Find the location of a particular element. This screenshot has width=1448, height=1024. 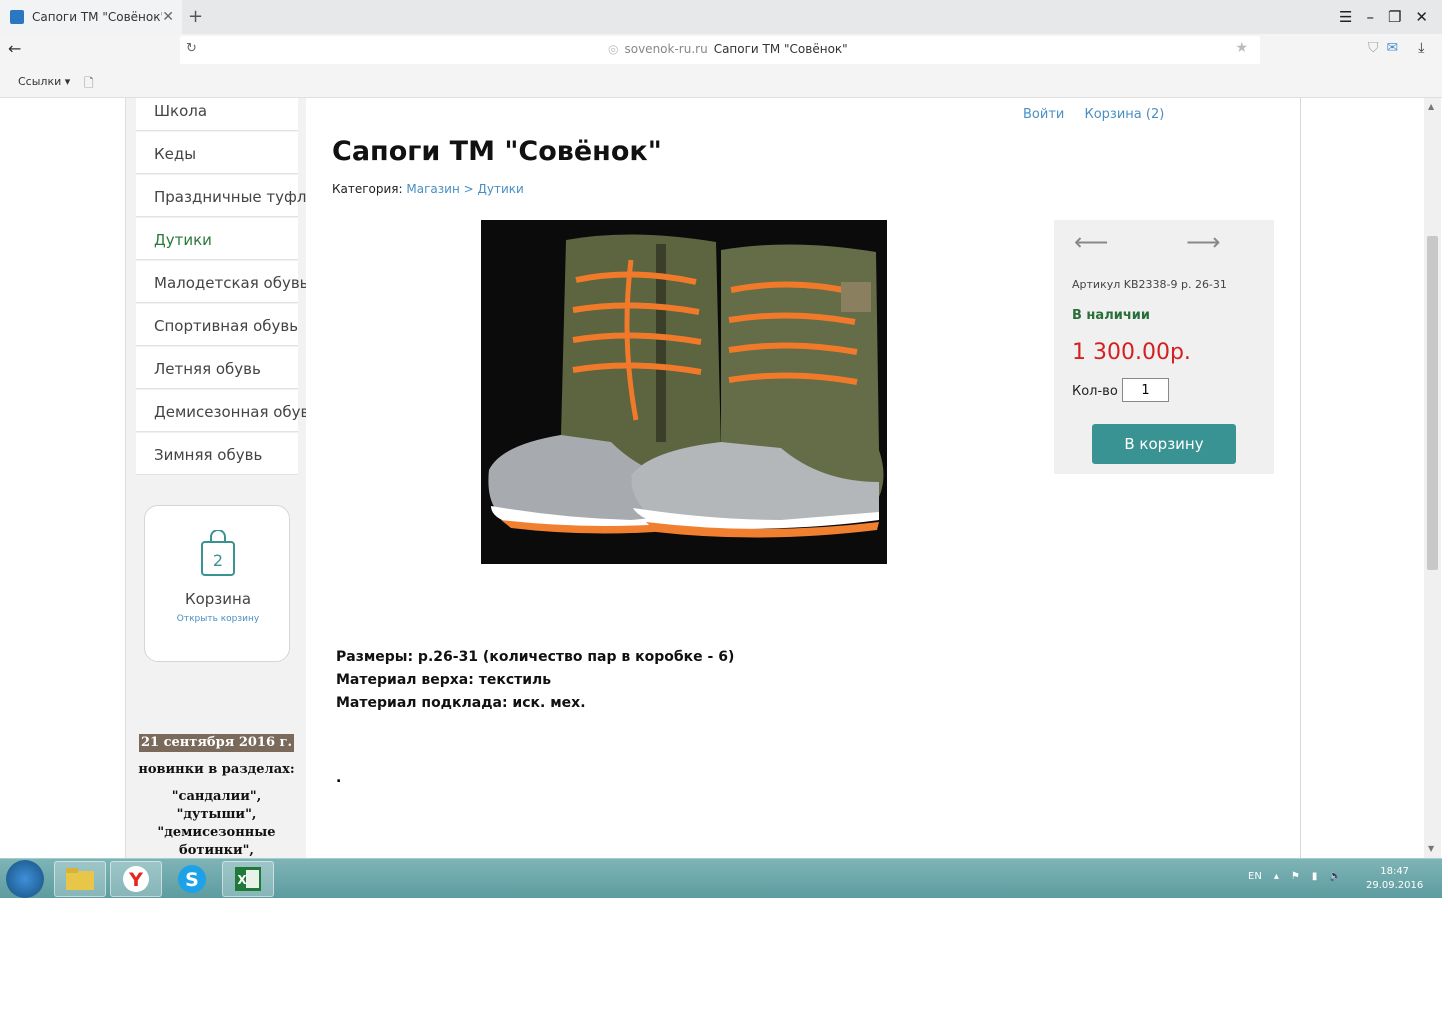

boots-illustration is located at coordinates (684, 392).